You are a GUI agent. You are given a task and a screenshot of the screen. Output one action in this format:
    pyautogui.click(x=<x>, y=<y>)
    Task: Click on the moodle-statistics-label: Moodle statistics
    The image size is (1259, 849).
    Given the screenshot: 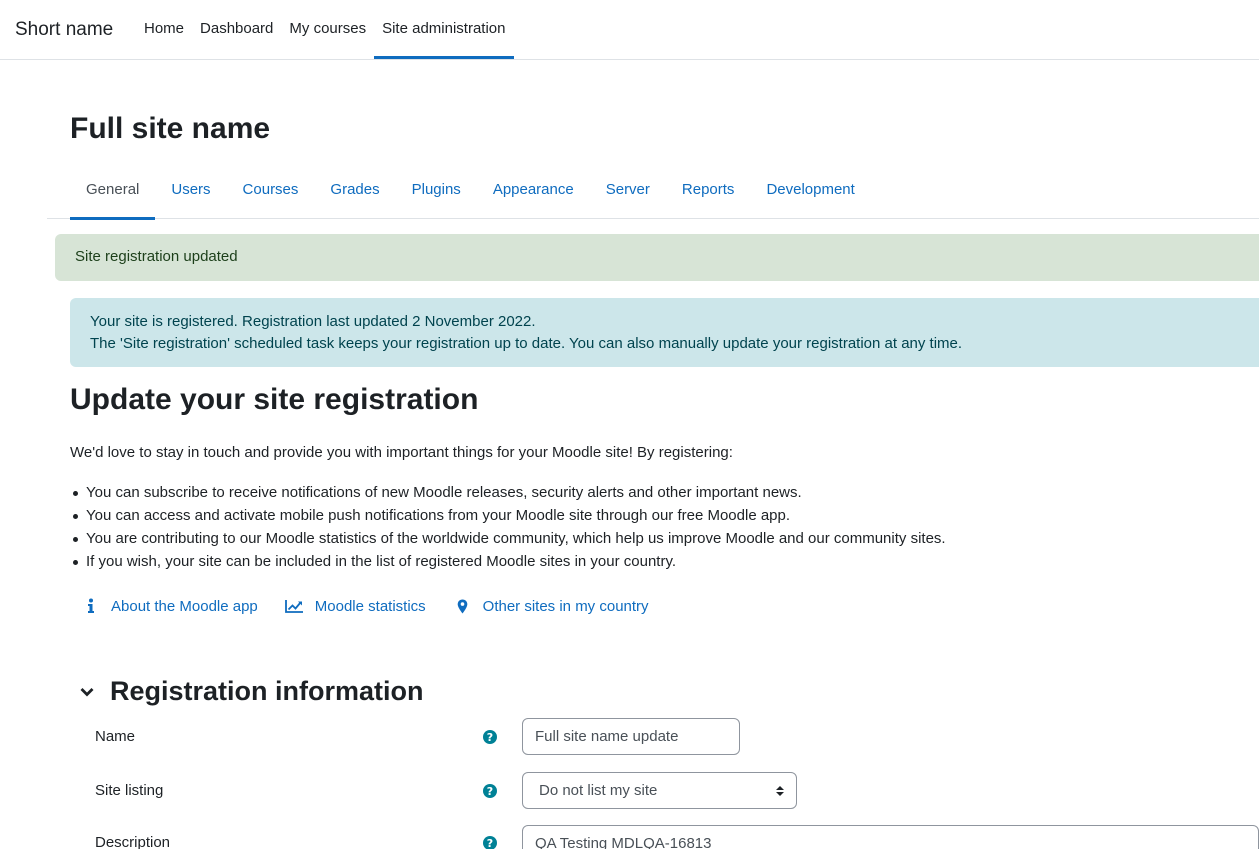 What is the action you would take?
    pyautogui.click(x=370, y=606)
    